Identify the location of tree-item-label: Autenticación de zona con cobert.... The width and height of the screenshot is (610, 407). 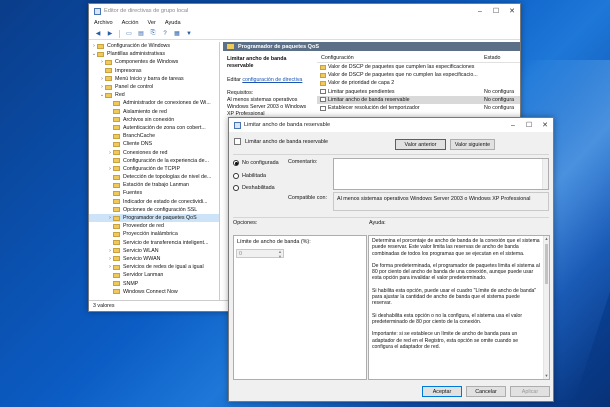
(164, 127).